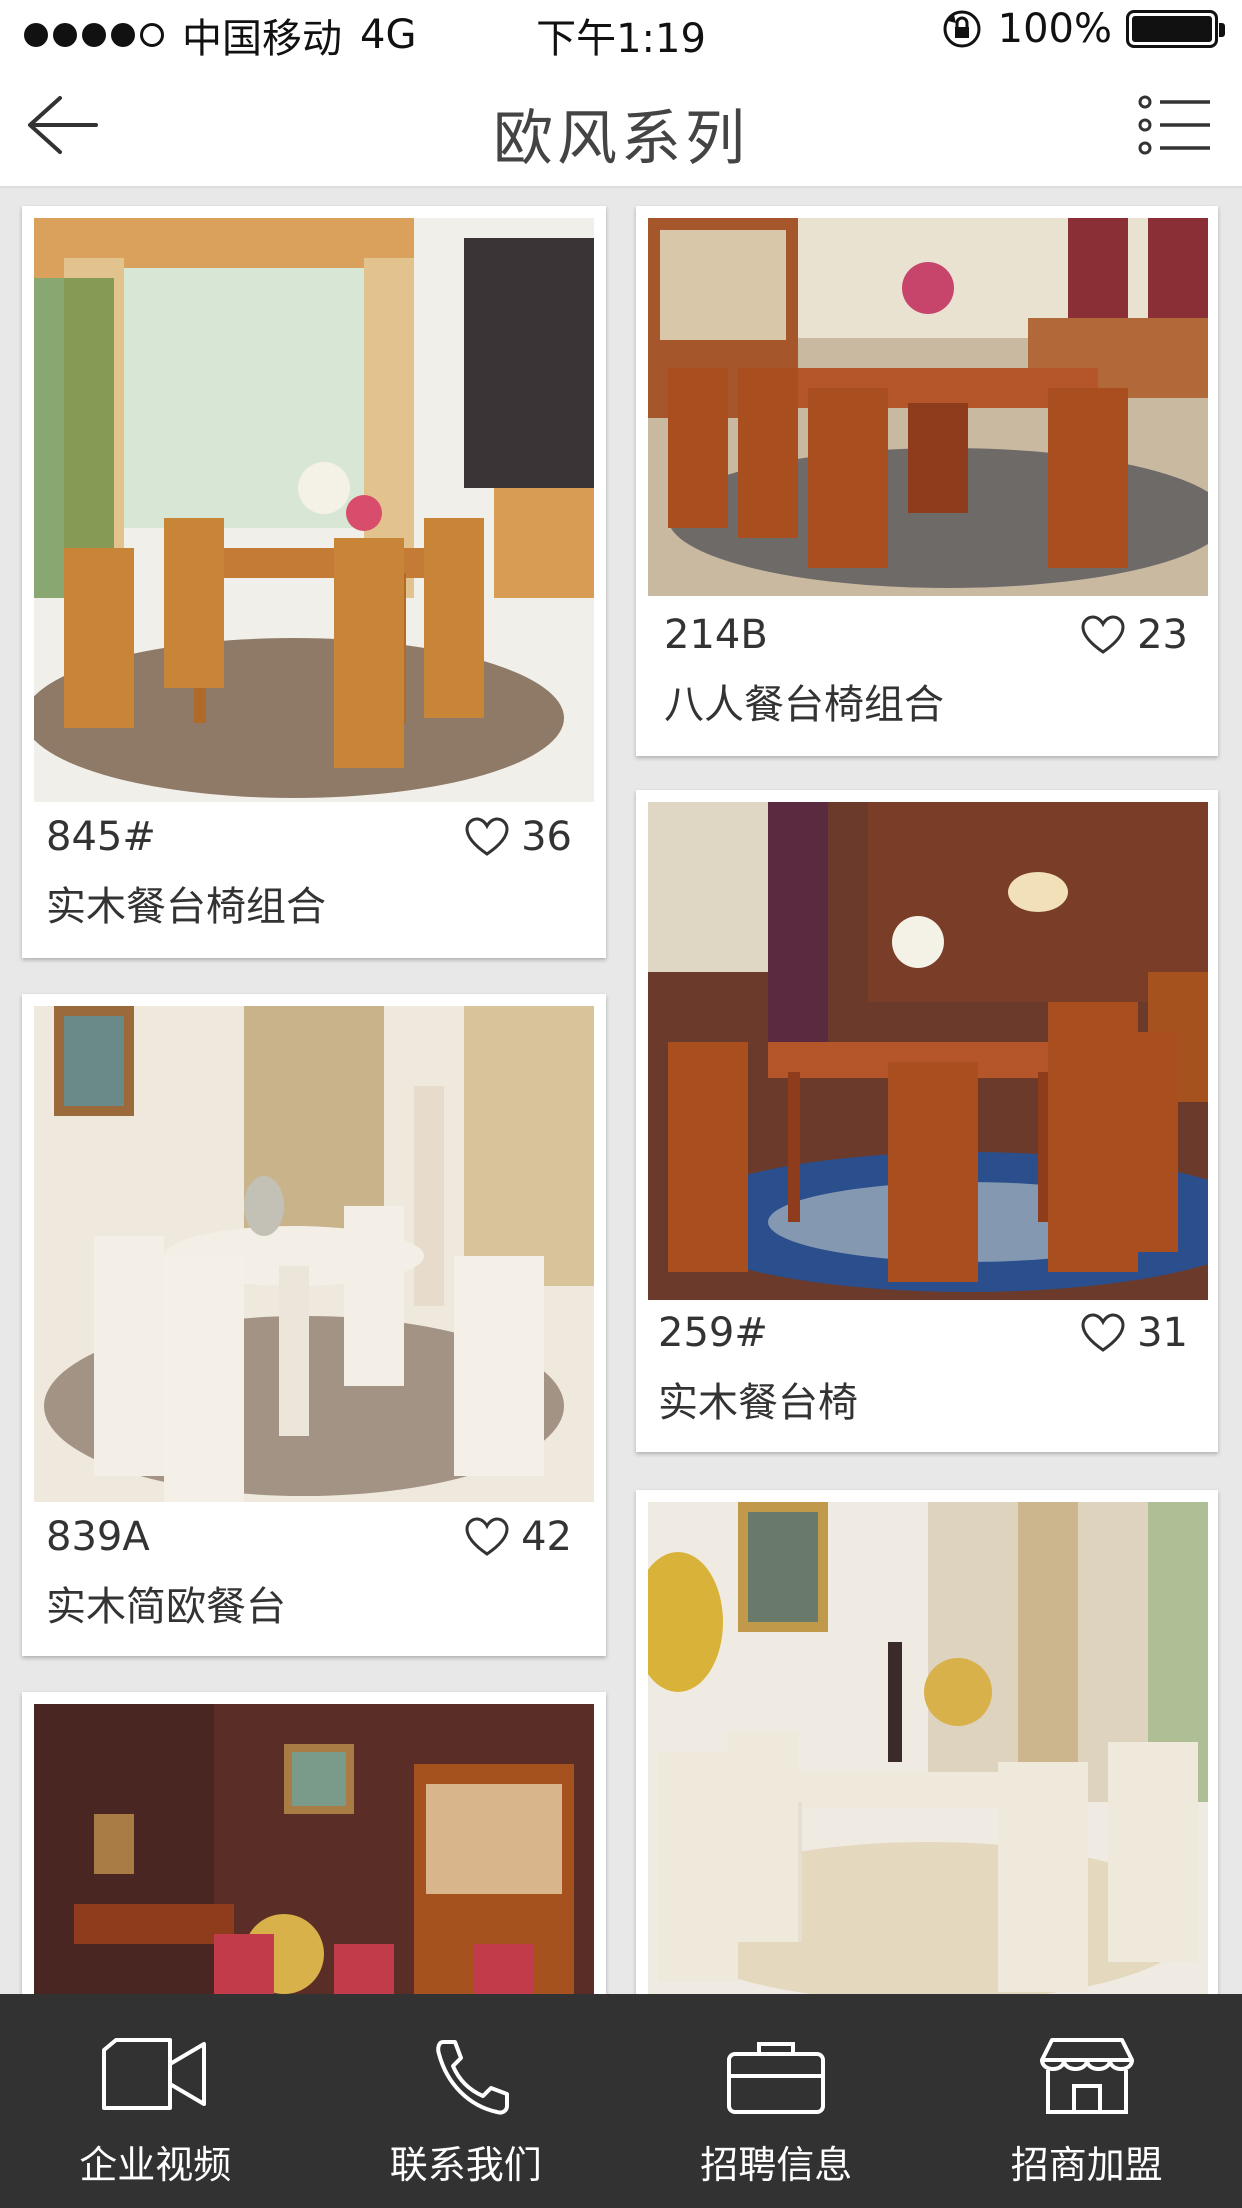 This screenshot has width=1242, height=2208. What do you see at coordinates (716, 635) in the screenshot?
I see `product-code: 214B` at bounding box center [716, 635].